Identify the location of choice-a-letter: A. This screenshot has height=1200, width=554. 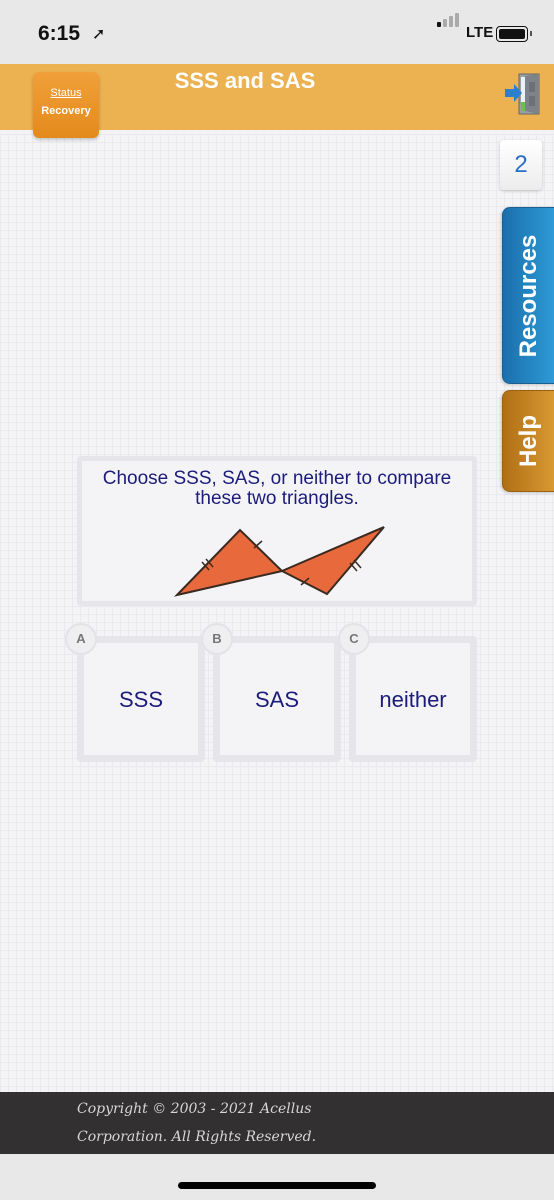
(81, 639).